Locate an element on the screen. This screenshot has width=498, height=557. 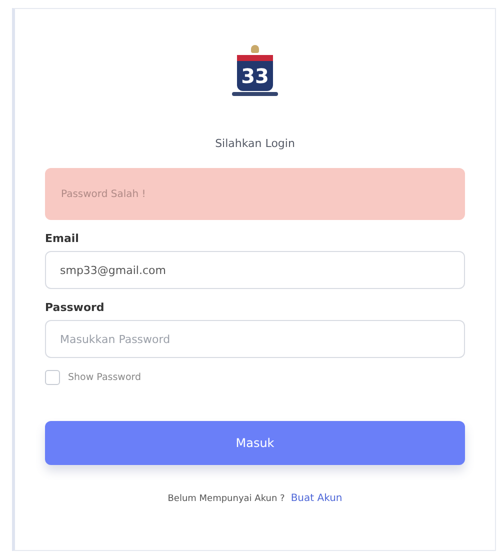
password-field: Masukkan Password is located at coordinates (255, 339).